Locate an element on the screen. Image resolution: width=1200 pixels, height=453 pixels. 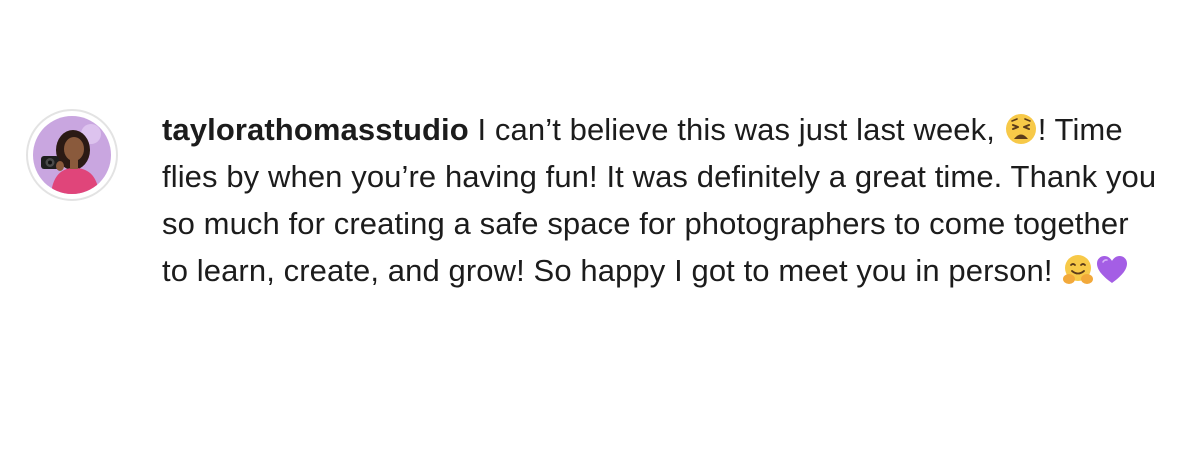
weary-face-icon is located at coordinates (1020, 129).